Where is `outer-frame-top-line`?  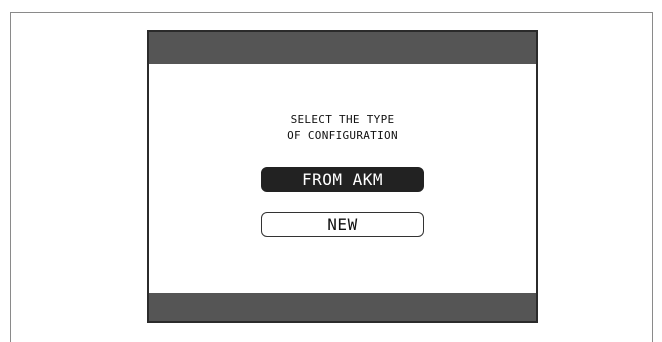
outer-frame-top-line is located at coordinates (331, 12).